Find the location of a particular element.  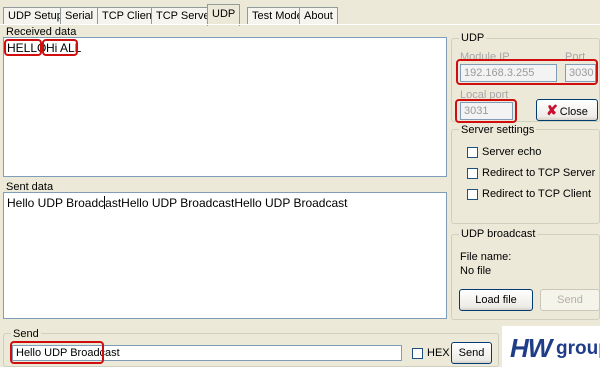

close-x-icon: ✘ is located at coordinates (552, 110).